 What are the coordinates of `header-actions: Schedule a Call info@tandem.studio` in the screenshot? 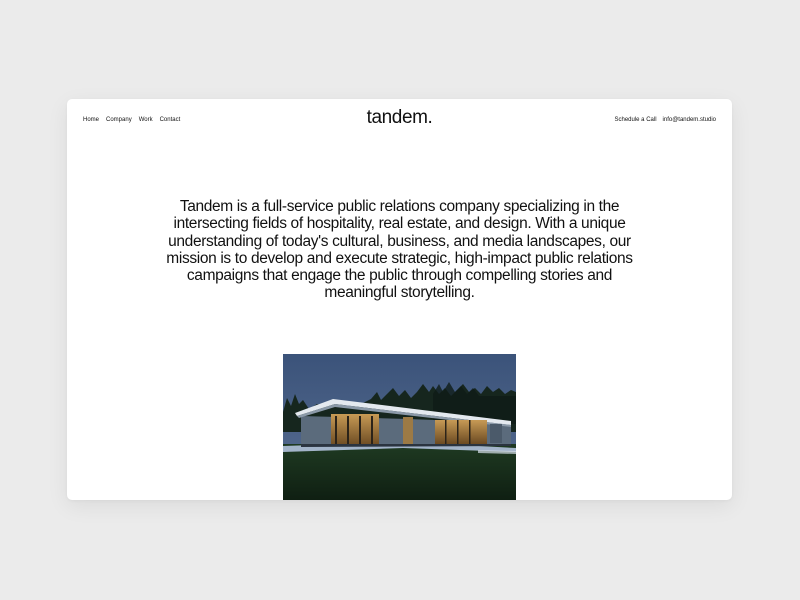 It's located at (666, 120).